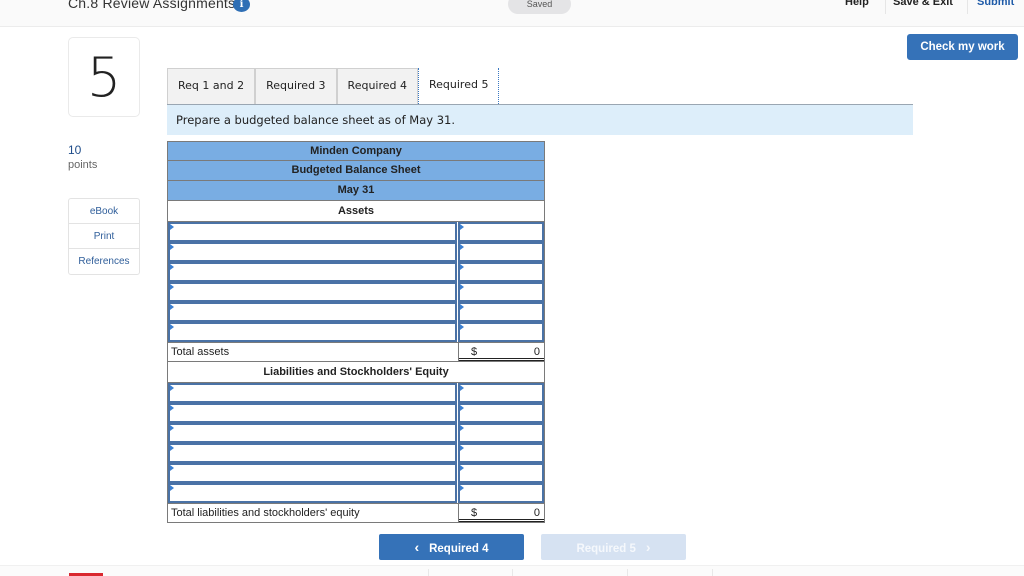 The height and width of the screenshot is (576, 1024). I want to click on total-assets-amount: $ 0, so click(501, 352).